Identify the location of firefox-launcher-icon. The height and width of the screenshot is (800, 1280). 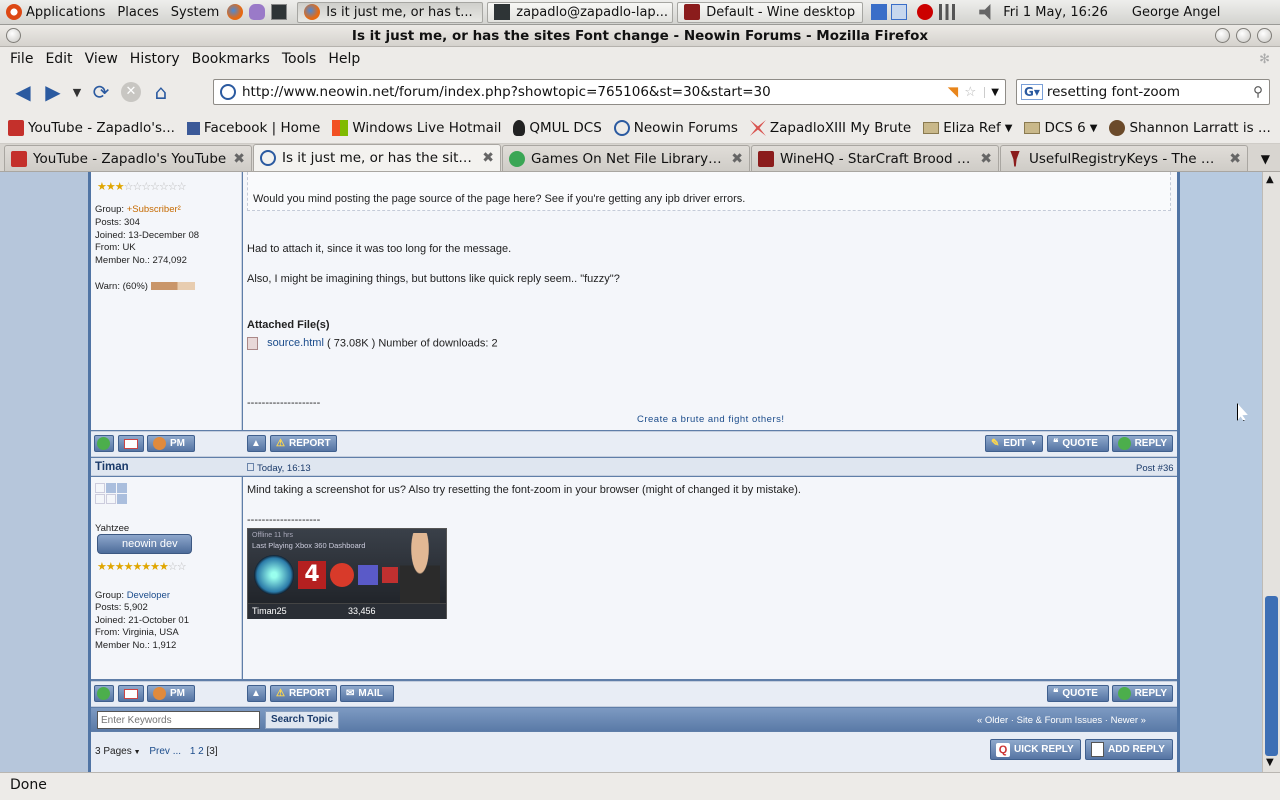
(235, 12).